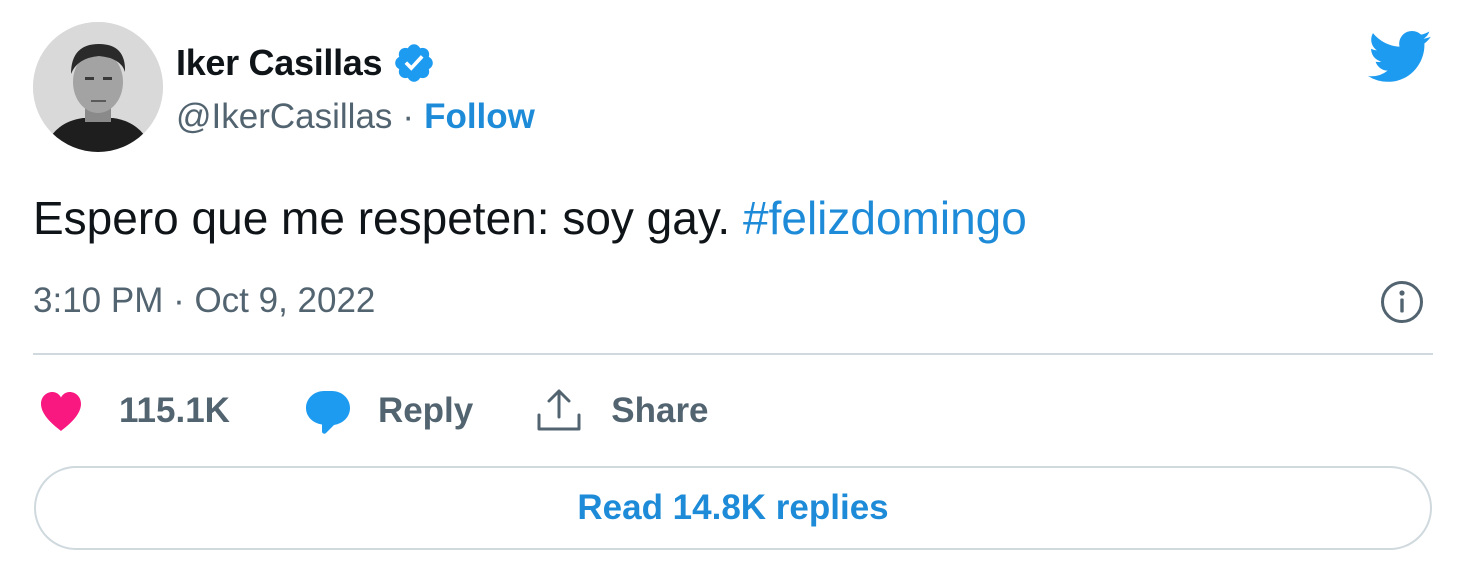  I want to click on hashtag-link: #felizdomingo, so click(885, 218).